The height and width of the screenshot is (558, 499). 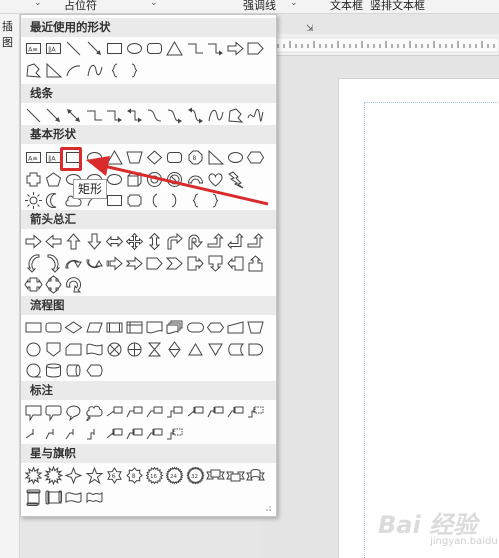 I want to click on line-callout-4-noborder-icon, so click(x=94, y=434).